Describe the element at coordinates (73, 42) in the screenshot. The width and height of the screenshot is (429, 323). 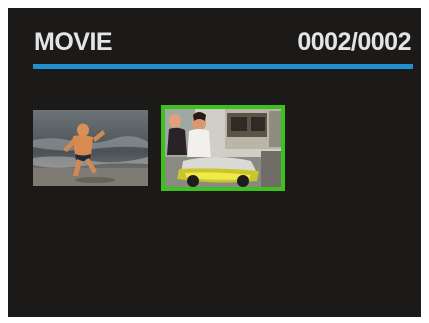
I see `screen-title: MOVIE` at that location.